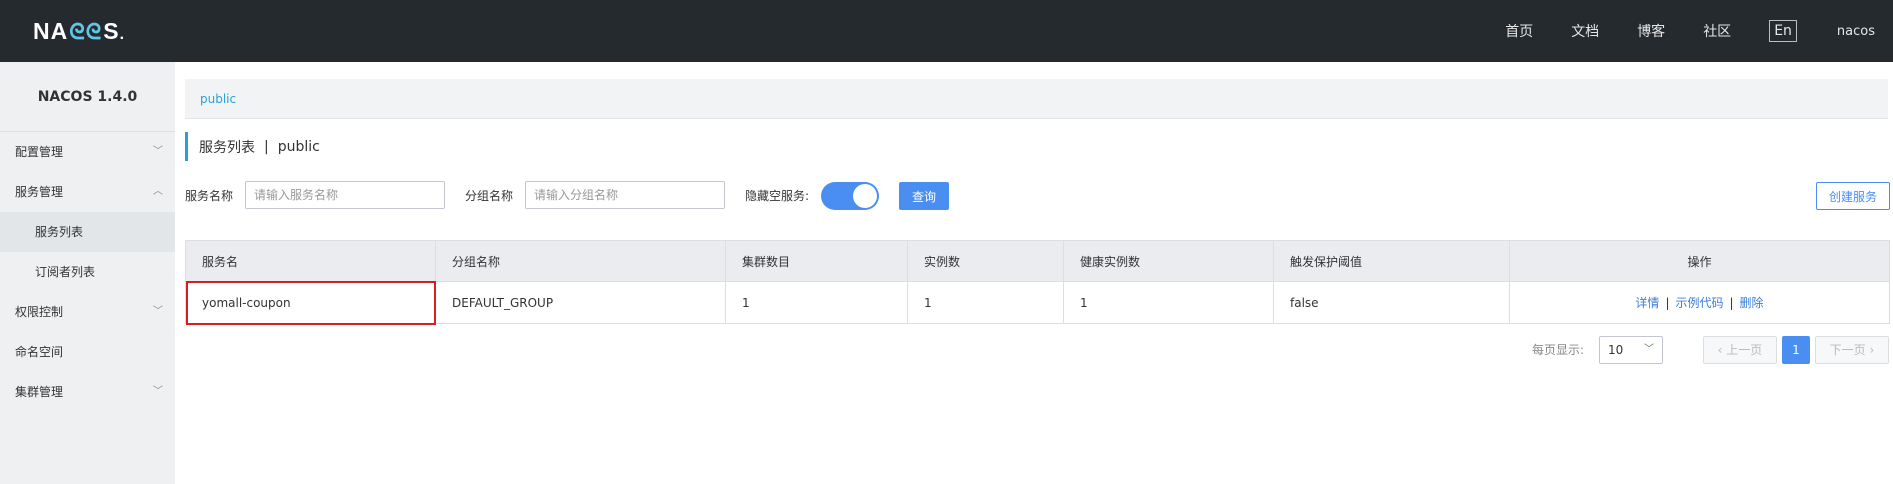 The height and width of the screenshot is (484, 1893). What do you see at coordinates (310, 261) in the screenshot?
I see `column-header-service: 服务名` at bounding box center [310, 261].